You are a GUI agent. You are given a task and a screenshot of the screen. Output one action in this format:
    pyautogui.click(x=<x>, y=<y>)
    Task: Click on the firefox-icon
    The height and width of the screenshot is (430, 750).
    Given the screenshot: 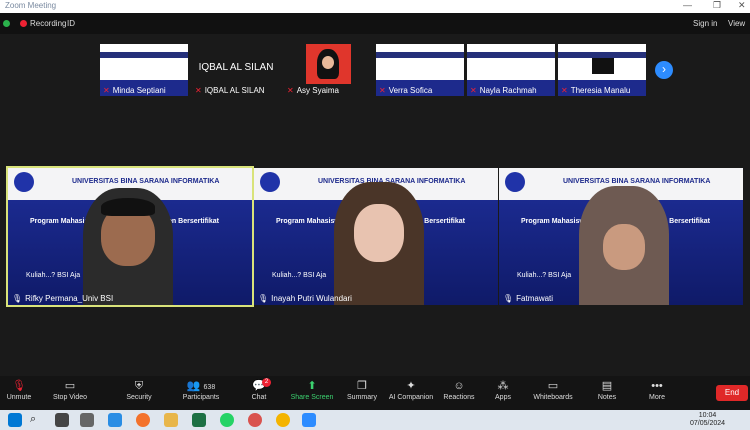 What is the action you would take?
    pyautogui.click(x=143, y=420)
    